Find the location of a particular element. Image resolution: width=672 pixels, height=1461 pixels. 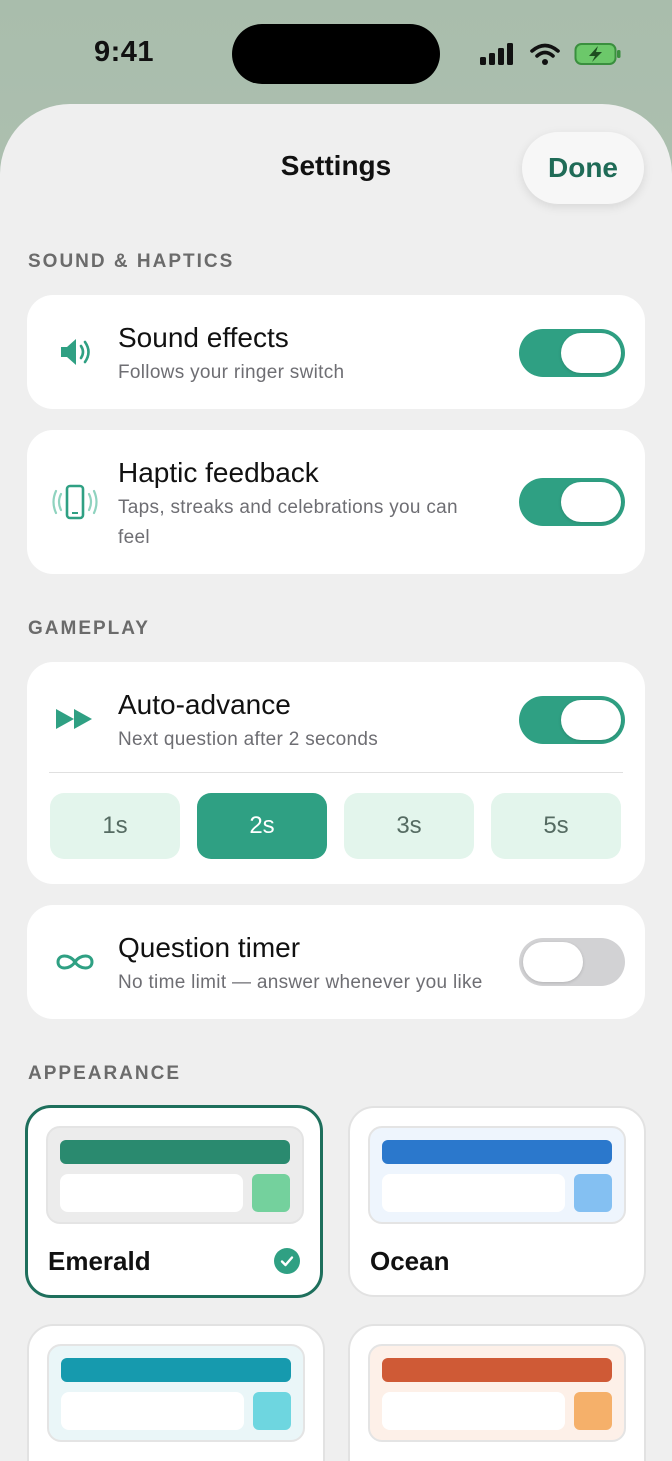

theme-card-emerald: Emerald is located at coordinates (174, 1201).